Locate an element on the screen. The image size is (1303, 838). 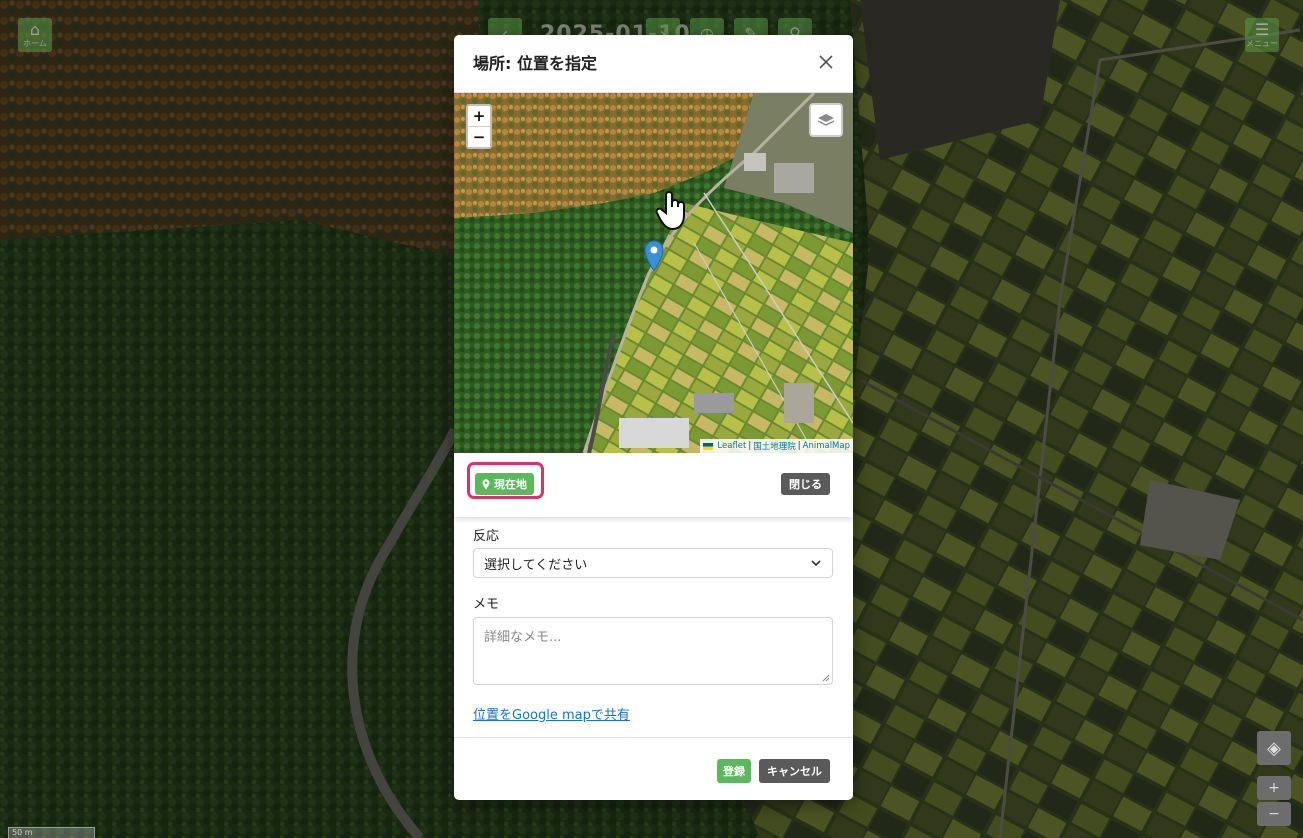
hamburger-icon: ☰ is located at coordinates (1262, 29).